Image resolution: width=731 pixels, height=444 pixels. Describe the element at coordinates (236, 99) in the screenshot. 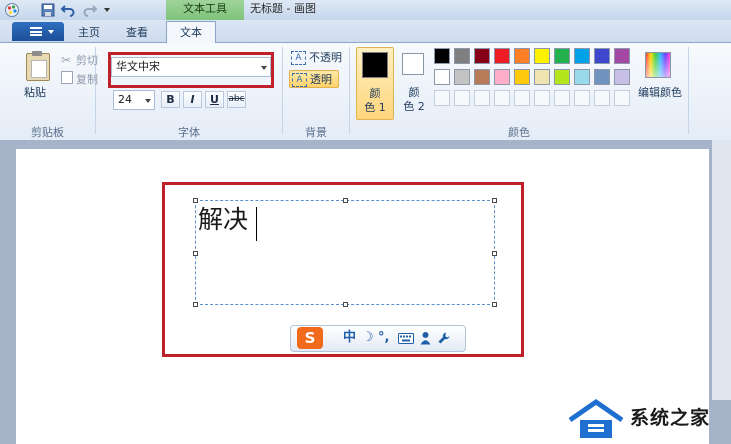

I see `strikethrough-button: abc` at that location.